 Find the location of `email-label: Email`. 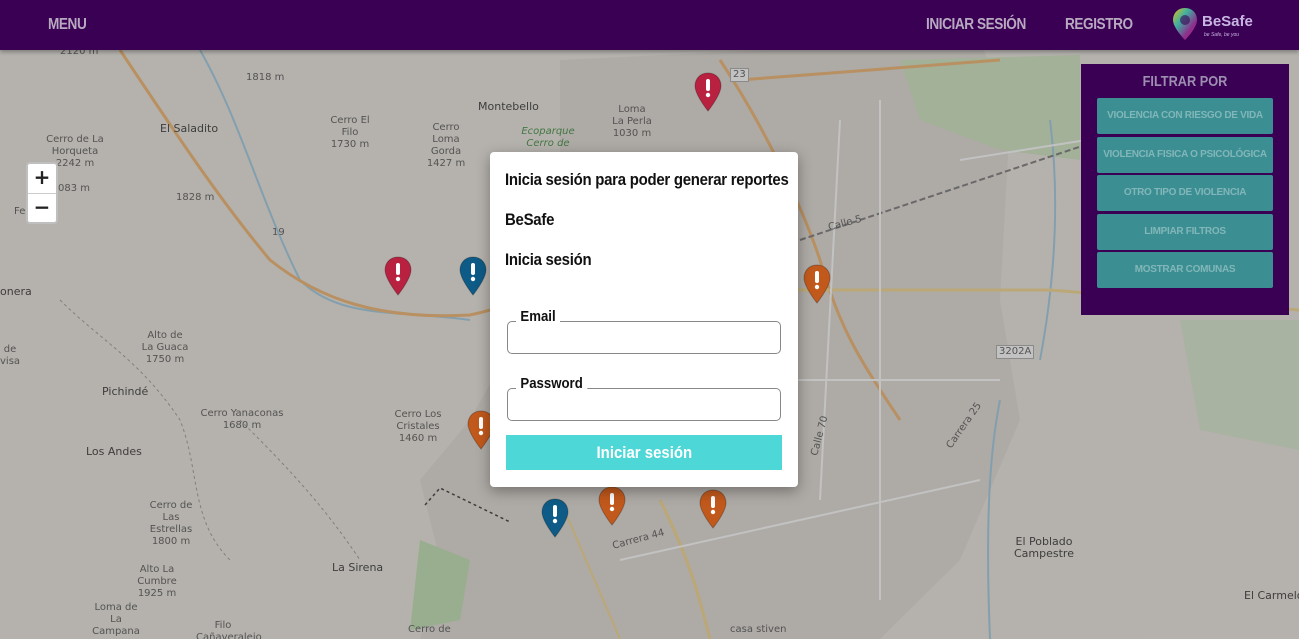

email-label: Email is located at coordinates (538, 316).